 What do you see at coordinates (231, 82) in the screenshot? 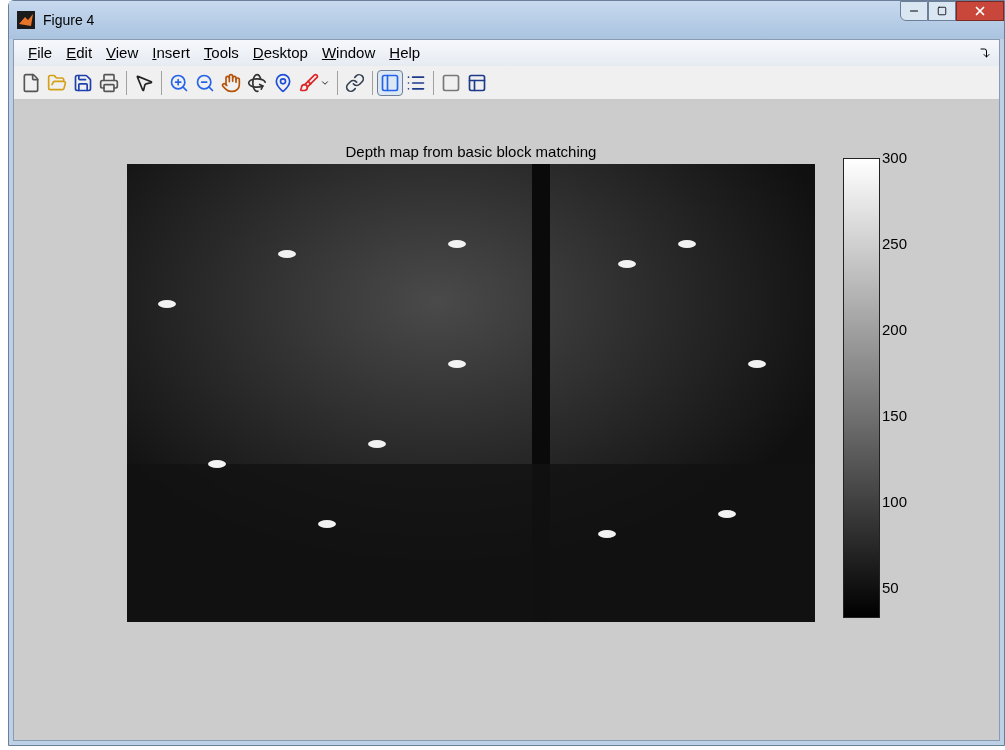
I see `hand-icon` at bounding box center [231, 82].